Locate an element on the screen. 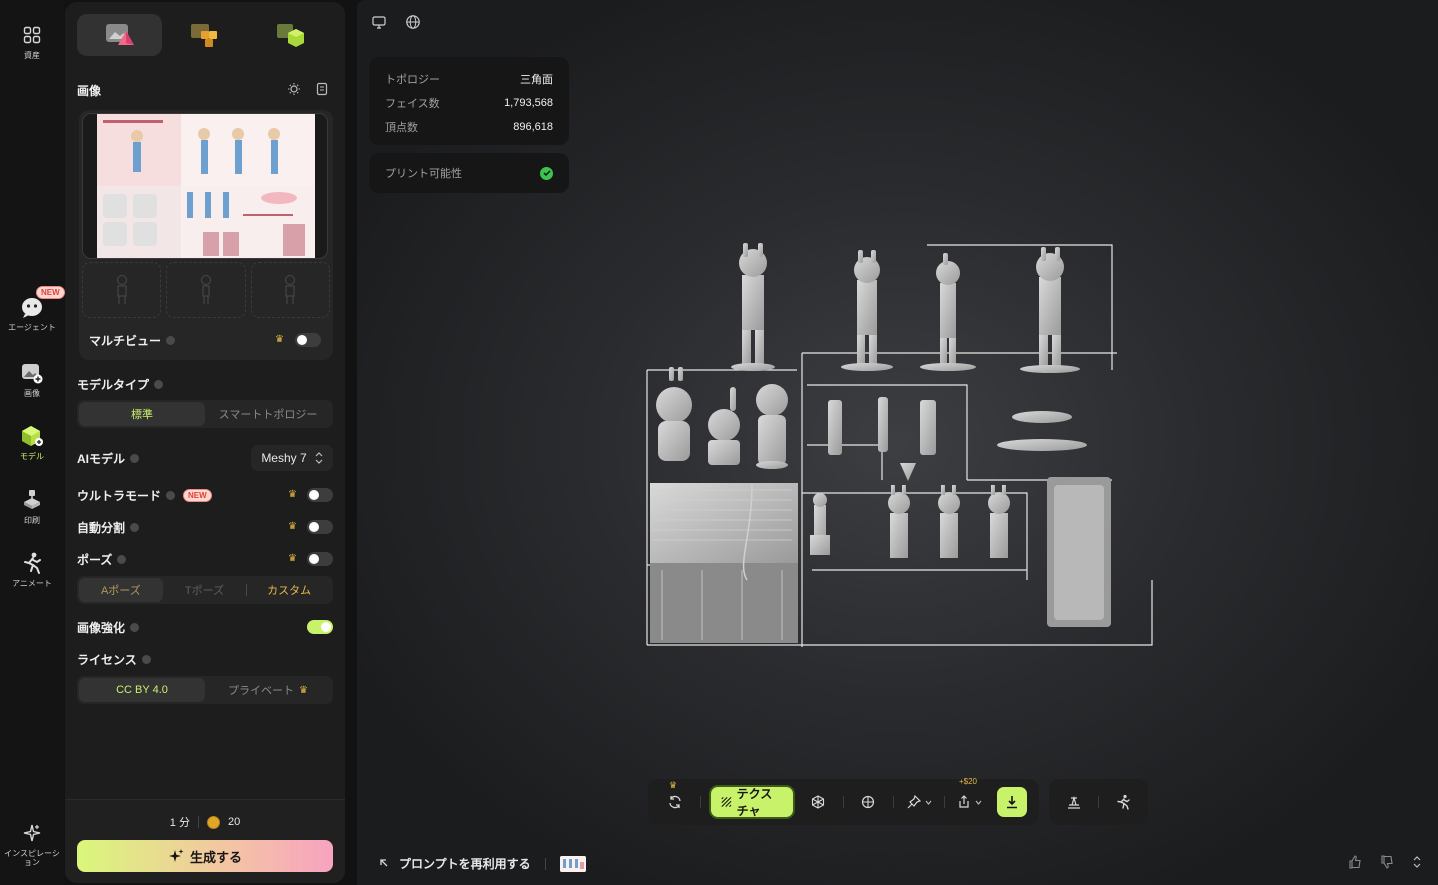  transform-button is located at coordinates (868, 802).